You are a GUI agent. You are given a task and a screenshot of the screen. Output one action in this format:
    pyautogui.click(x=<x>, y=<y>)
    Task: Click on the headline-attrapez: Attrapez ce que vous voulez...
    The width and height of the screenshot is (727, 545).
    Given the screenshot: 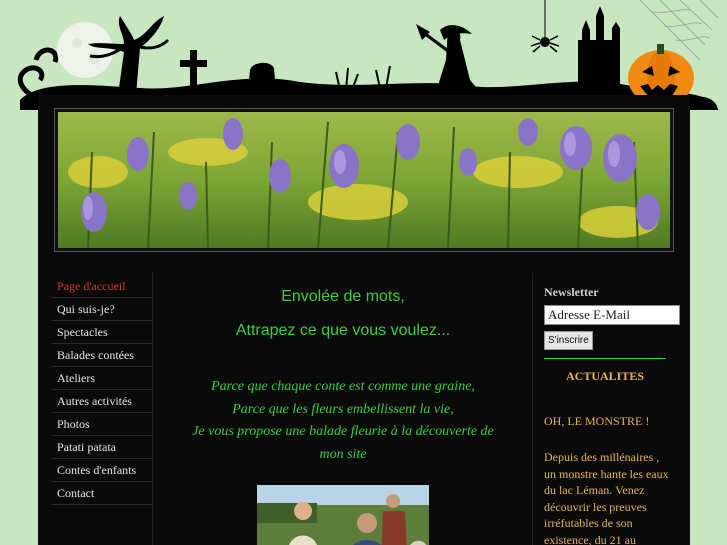 What is the action you would take?
    pyautogui.click(x=343, y=330)
    